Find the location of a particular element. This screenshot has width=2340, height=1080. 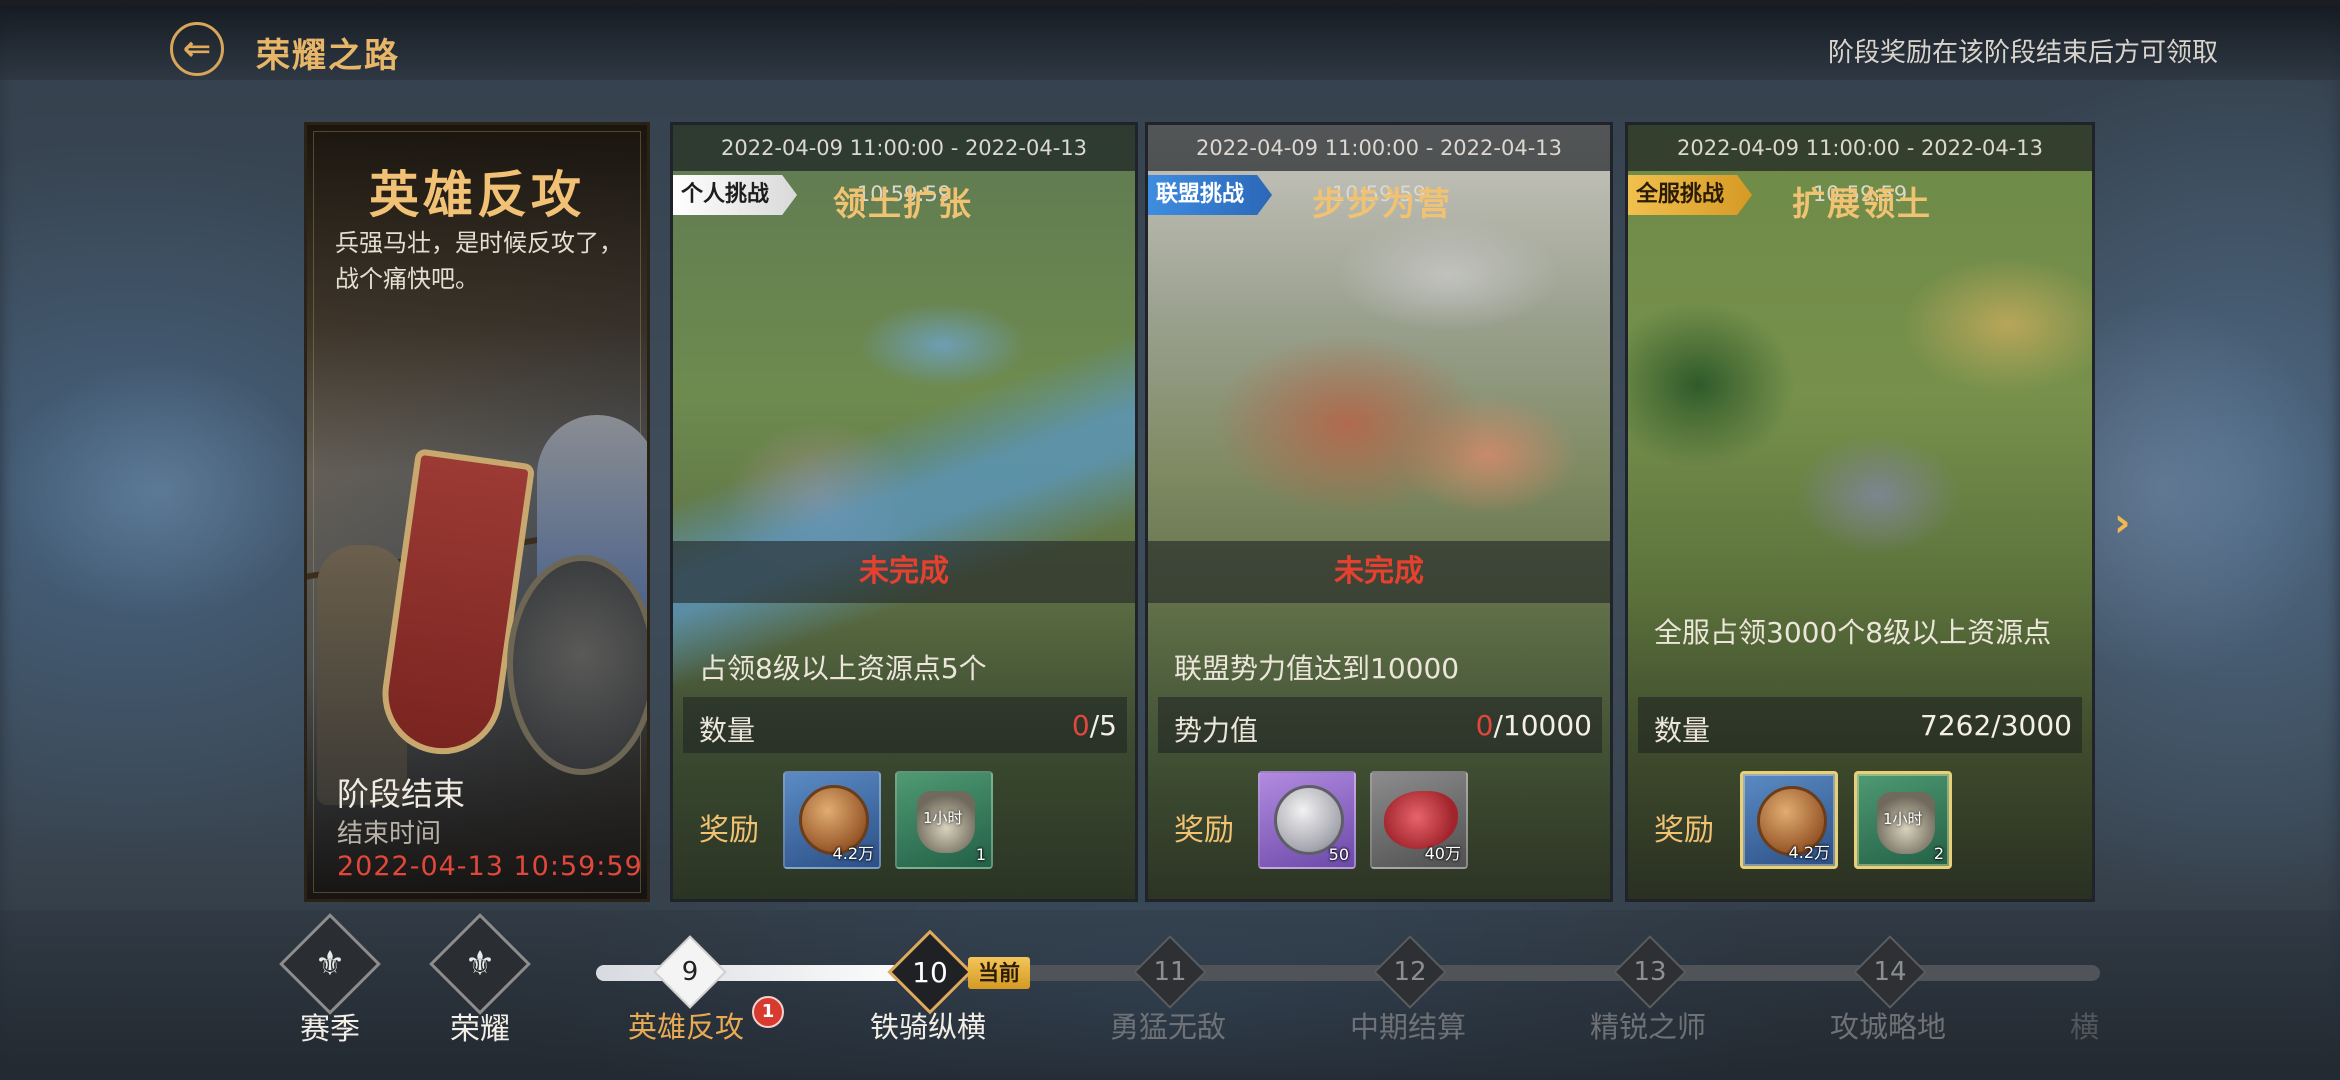

end-time-value: 2022-04-13 10:59:59 is located at coordinates (490, 866).